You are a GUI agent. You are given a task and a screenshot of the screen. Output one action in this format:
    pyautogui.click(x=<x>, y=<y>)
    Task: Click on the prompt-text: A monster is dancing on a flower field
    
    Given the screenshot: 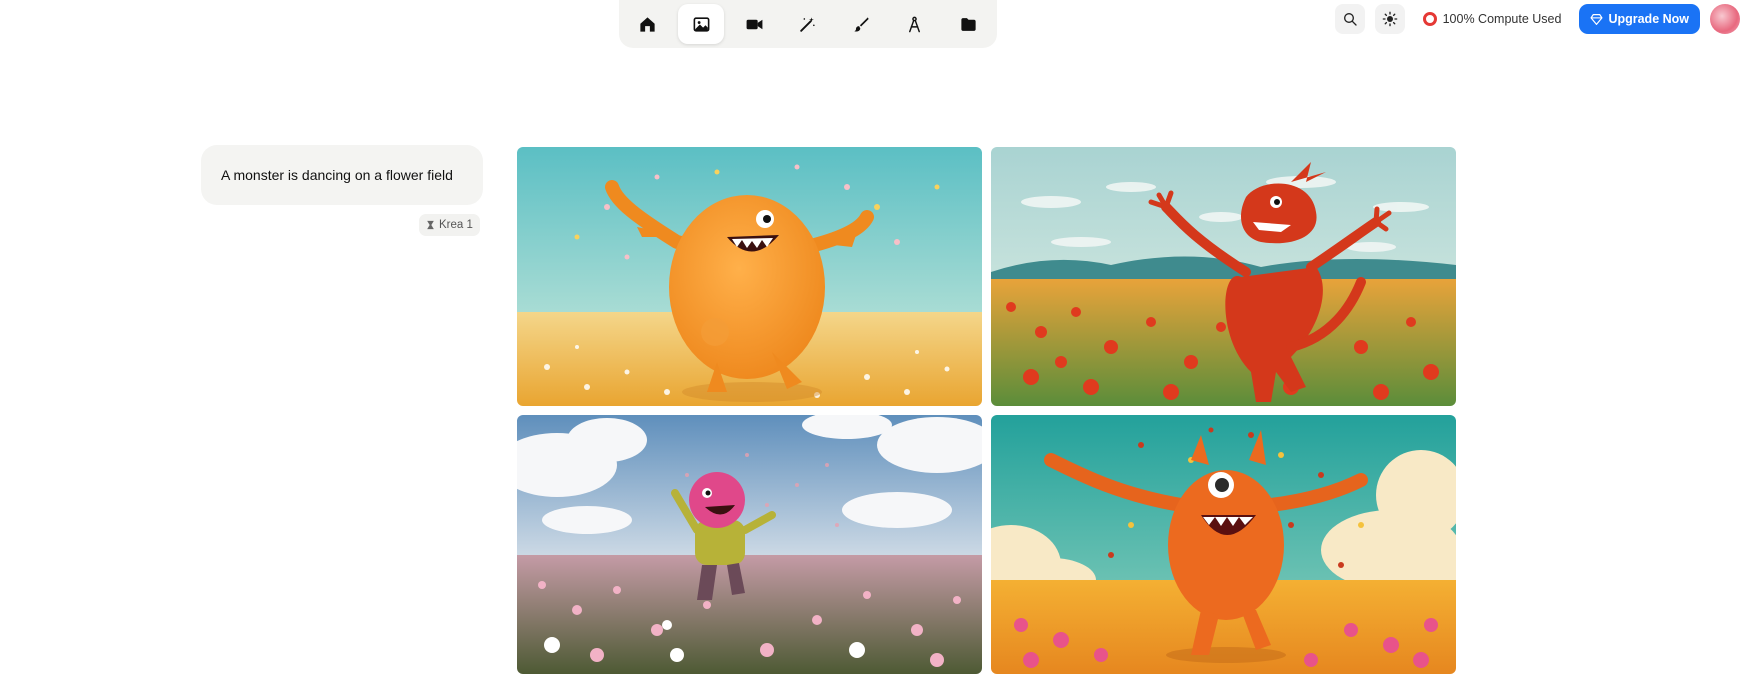 What is the action you would take?
    pyautogui.click(x=337, y=175)
    